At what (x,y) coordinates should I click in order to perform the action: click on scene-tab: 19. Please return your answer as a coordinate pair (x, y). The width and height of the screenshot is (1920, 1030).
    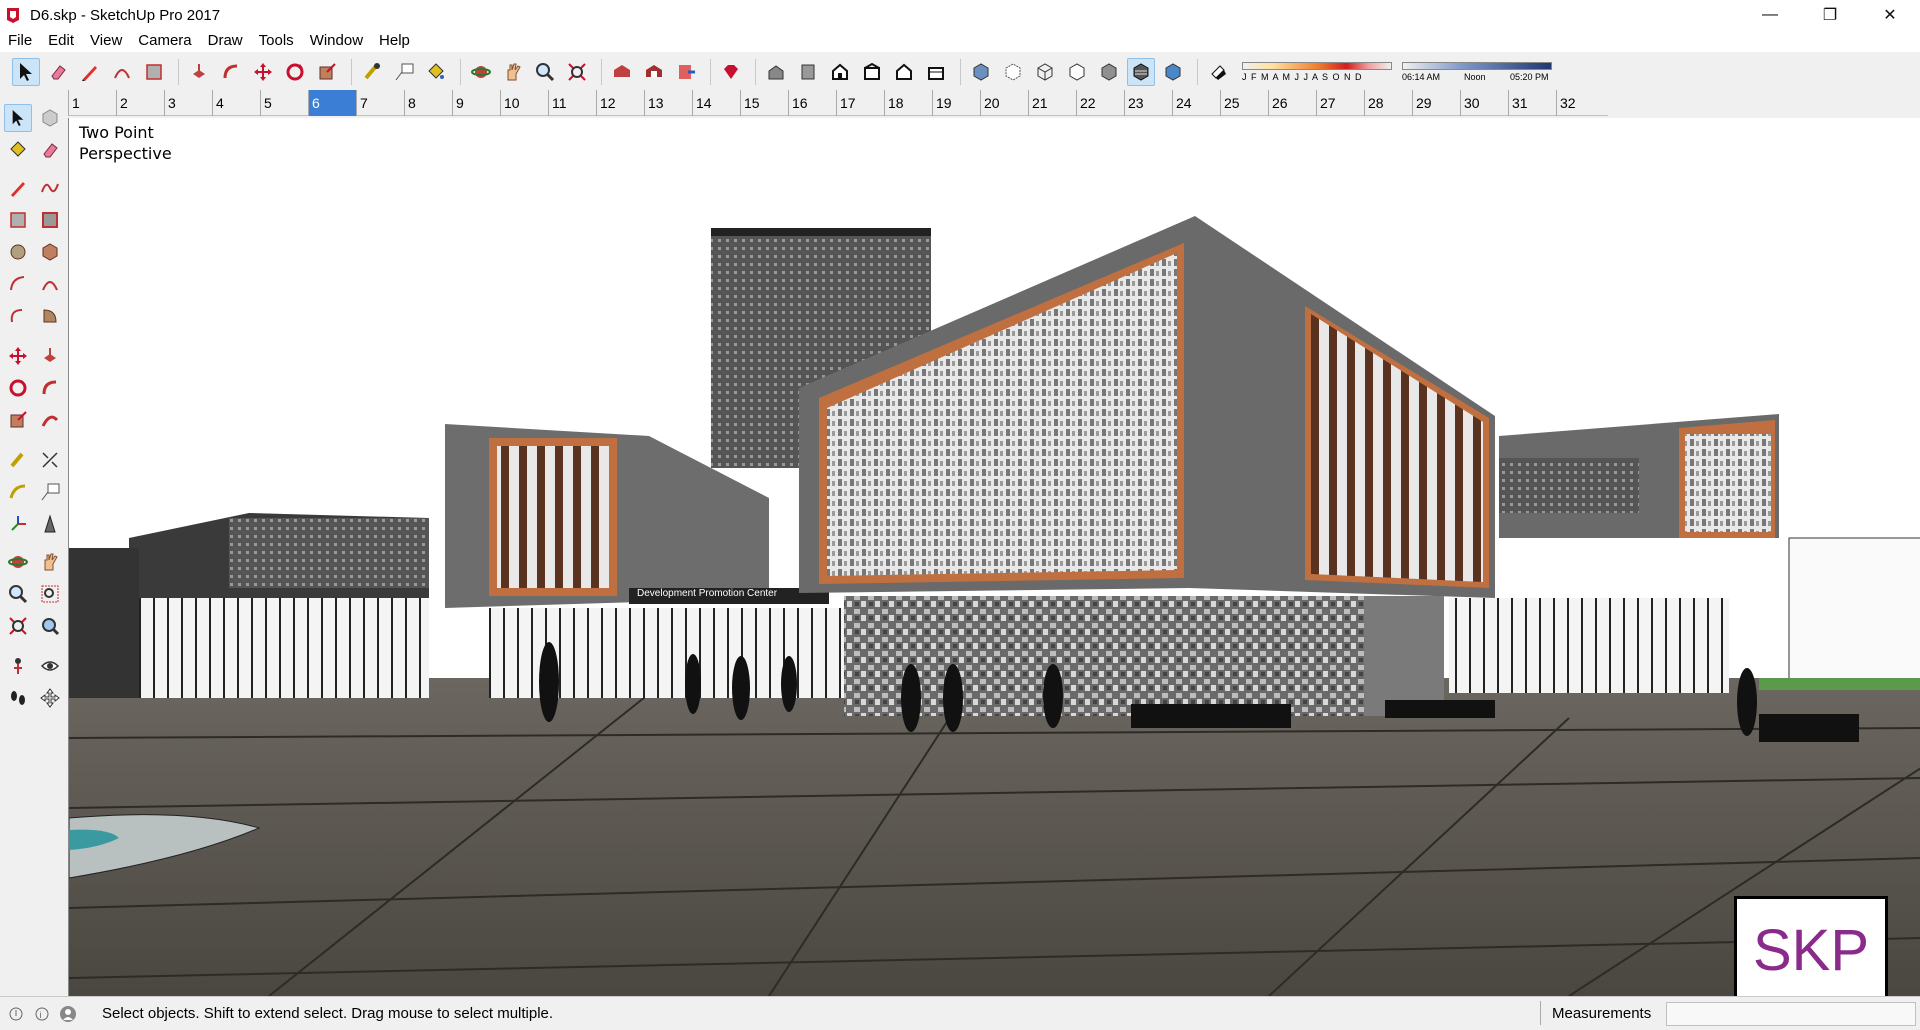
    Looking at the image, I should click on (956, 103).